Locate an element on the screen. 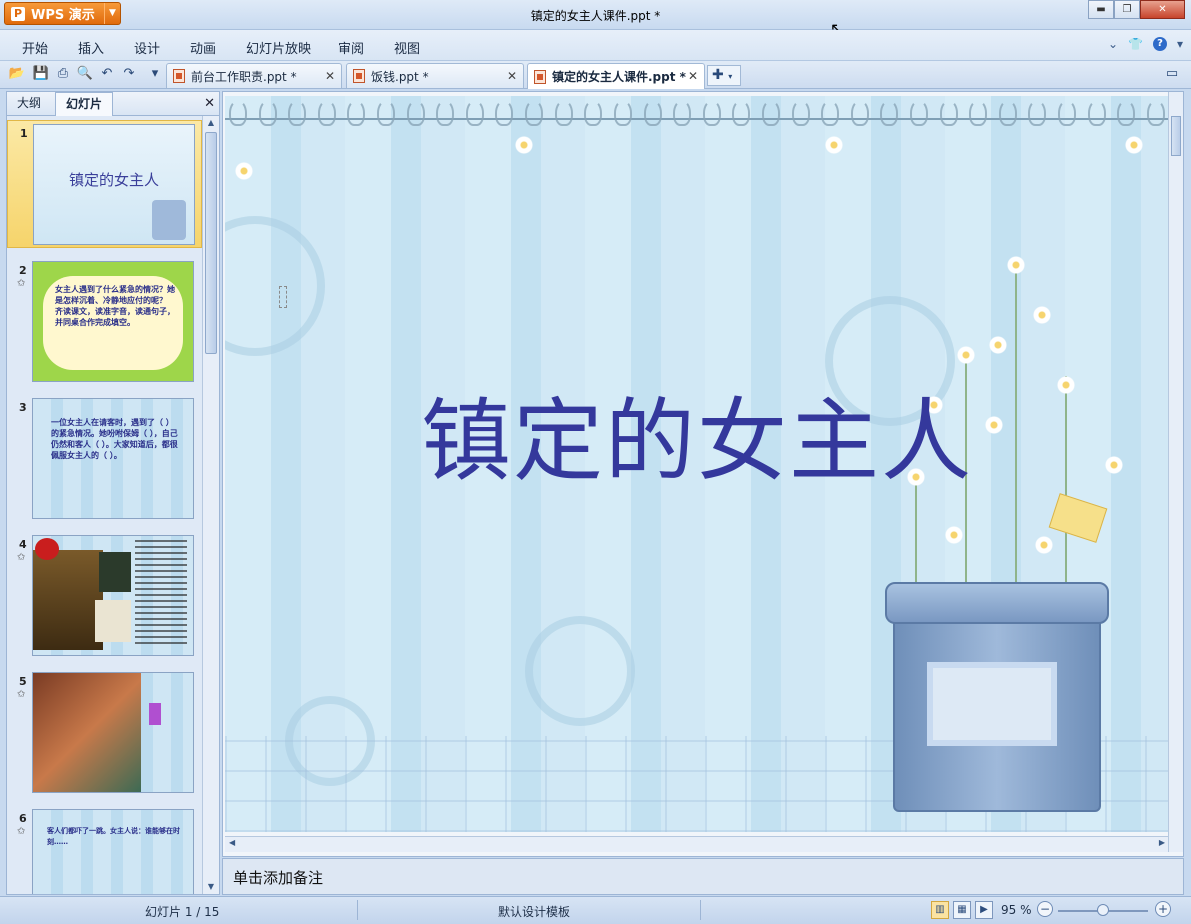  horizontal-scrollbar: ◀ ▶ is located at coordinates (697, 844).